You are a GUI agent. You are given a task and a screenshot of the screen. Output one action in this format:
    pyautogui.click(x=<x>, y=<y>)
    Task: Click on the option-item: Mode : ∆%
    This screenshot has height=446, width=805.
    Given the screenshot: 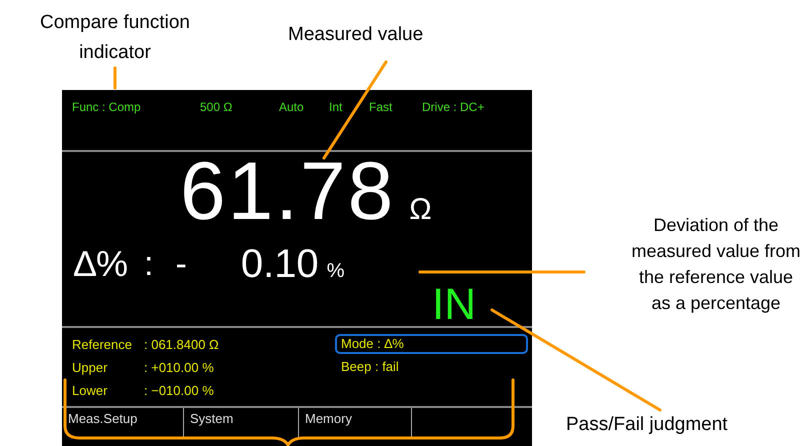 What is the action you would take?
    pyautogui.click(x=431, y=344)
    